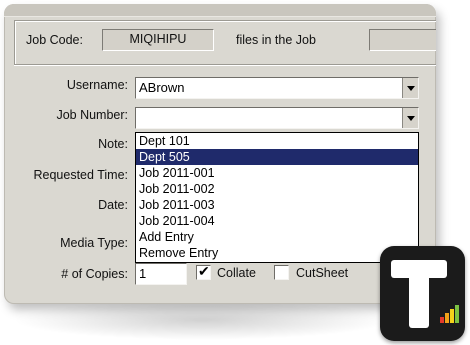 This screenshot has height=345, width=470. I want to click on job-number-label: Job Number:, so click(92, 115).